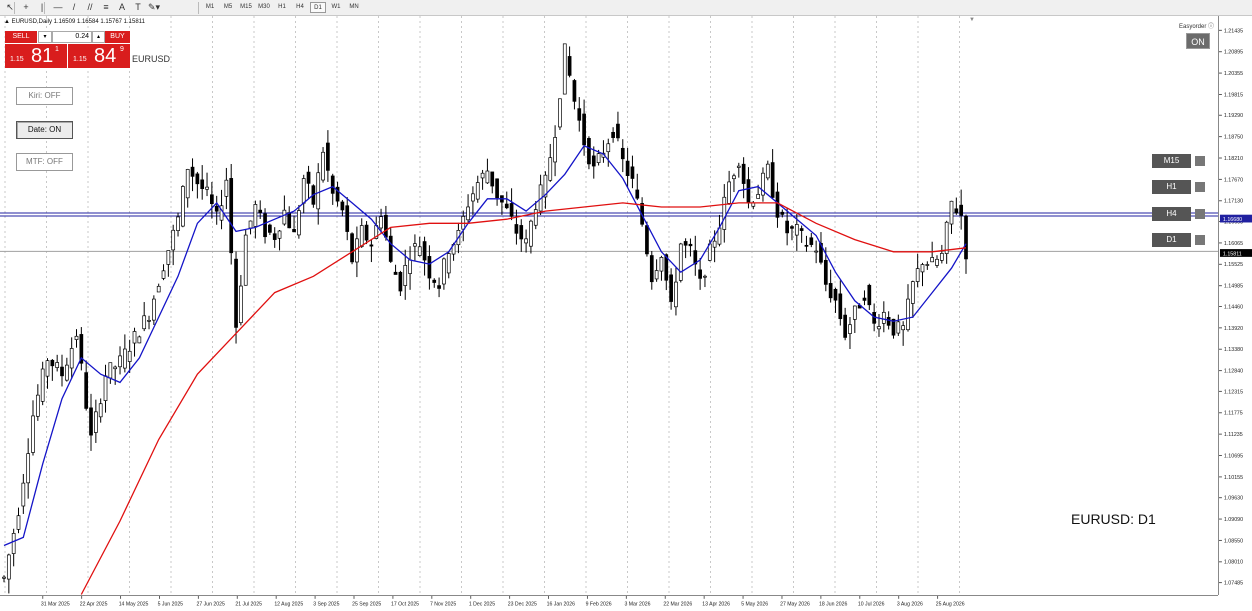  Describe the element at coordinates (74, 7) in the screenshot. I see `trendline-icon: /` at that location.